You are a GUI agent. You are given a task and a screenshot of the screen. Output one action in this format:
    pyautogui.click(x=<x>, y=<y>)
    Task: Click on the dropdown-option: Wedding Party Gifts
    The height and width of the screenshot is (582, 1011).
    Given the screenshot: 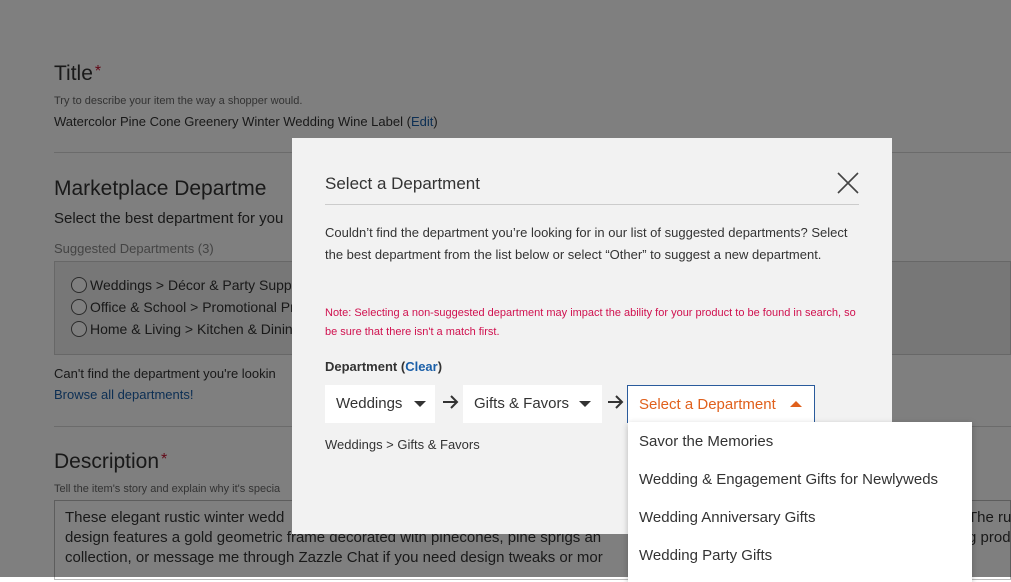 What is the action you would take?
    pyautogui.click(x=705, y=555)
    